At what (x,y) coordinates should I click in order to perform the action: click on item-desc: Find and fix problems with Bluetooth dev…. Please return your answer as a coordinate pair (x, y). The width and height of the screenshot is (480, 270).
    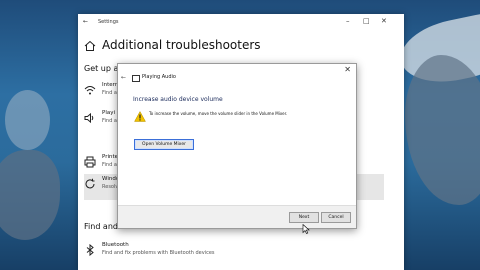
    Looking at the image, I should click on (158, 253).